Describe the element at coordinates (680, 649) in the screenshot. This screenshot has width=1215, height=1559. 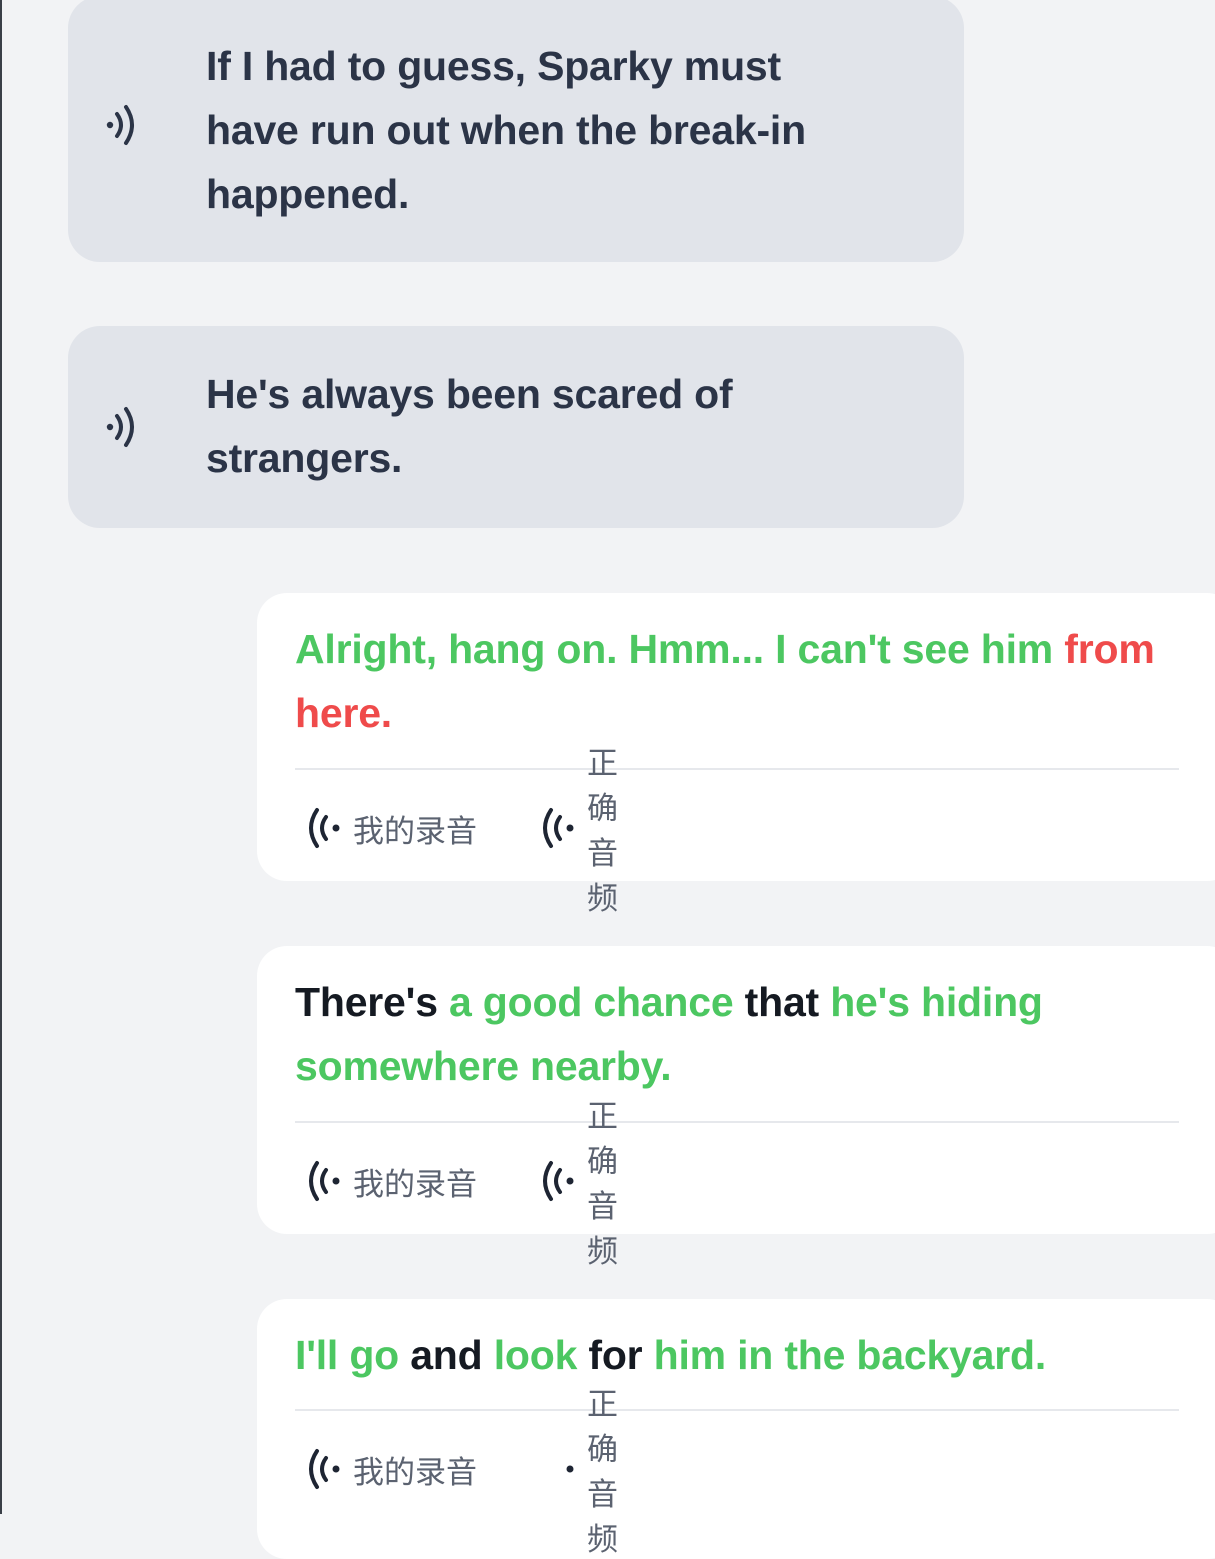
I see `word-segment-correct: Alright, hang on. Hmm... I can't see him` at that location.